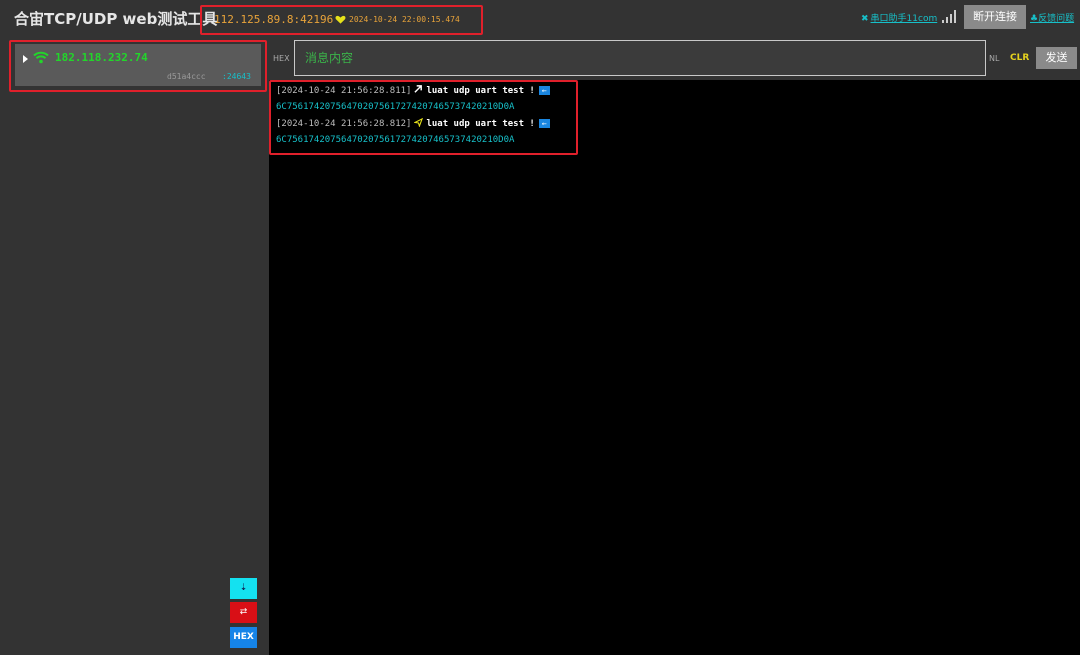 The height and width of the screenshot is (655, 1080). What do you see at coordinates (243, 637) in the screenshot?
I see `hex-toggle-button: HEX` at bounding box center [243, 637].